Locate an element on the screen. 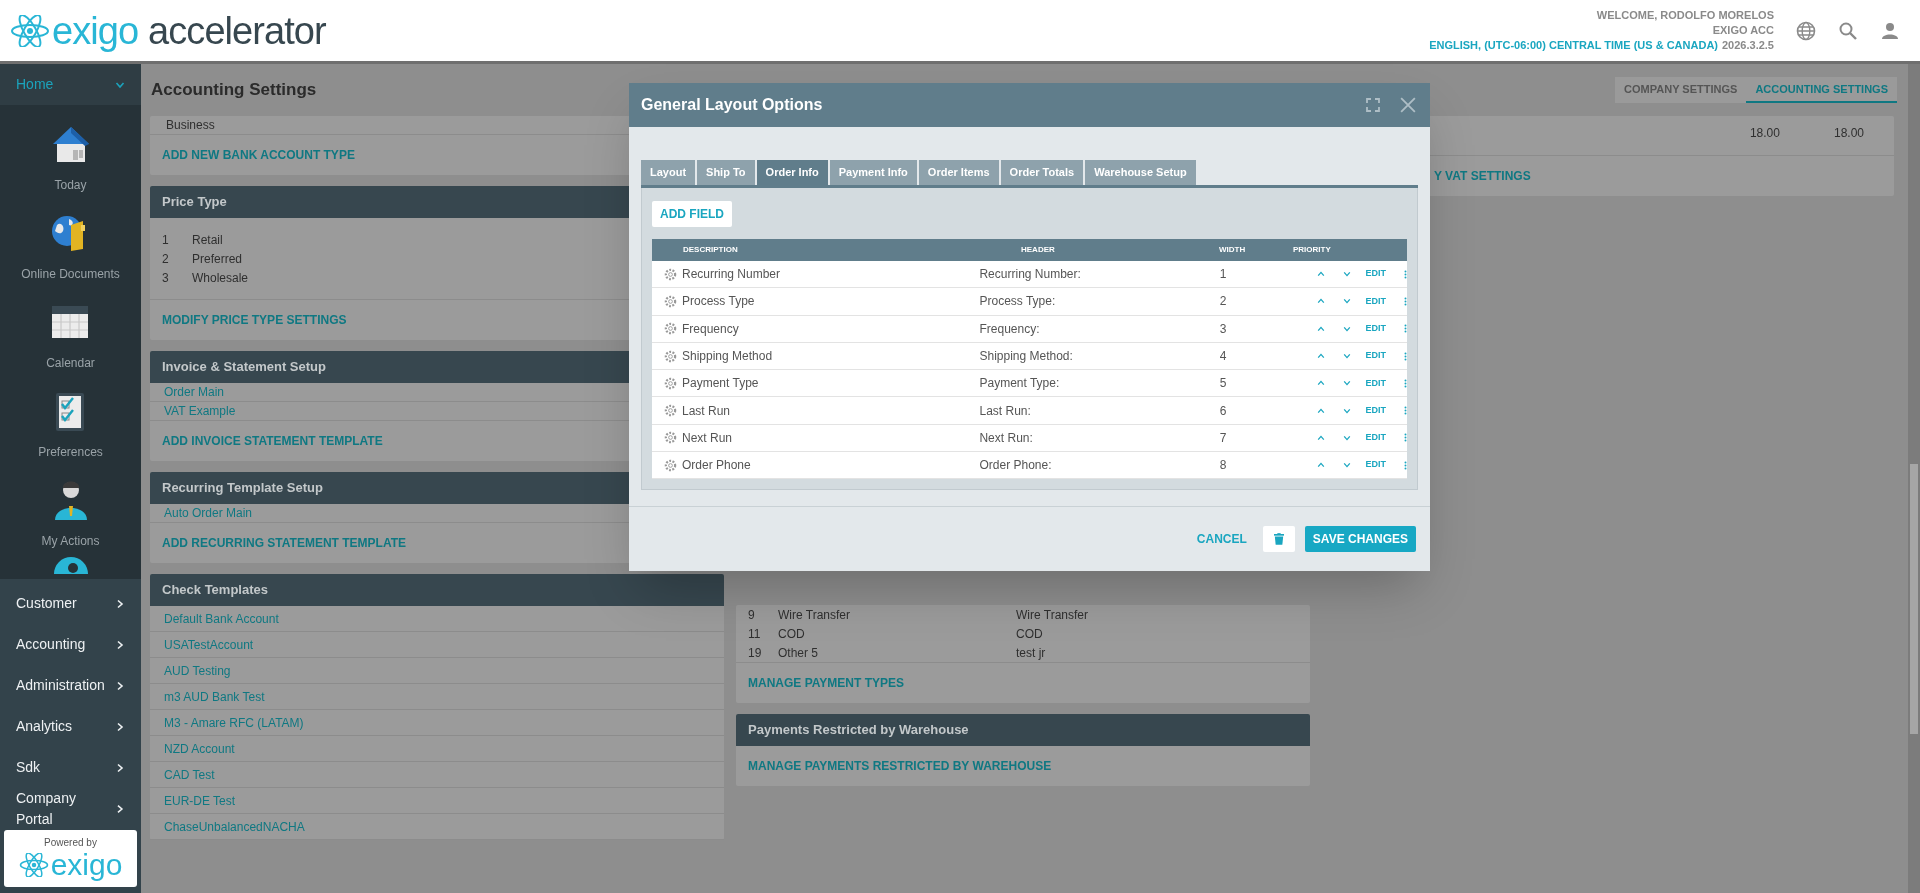  app-logo: exigo accelerator is located at coordinates (168, 30).